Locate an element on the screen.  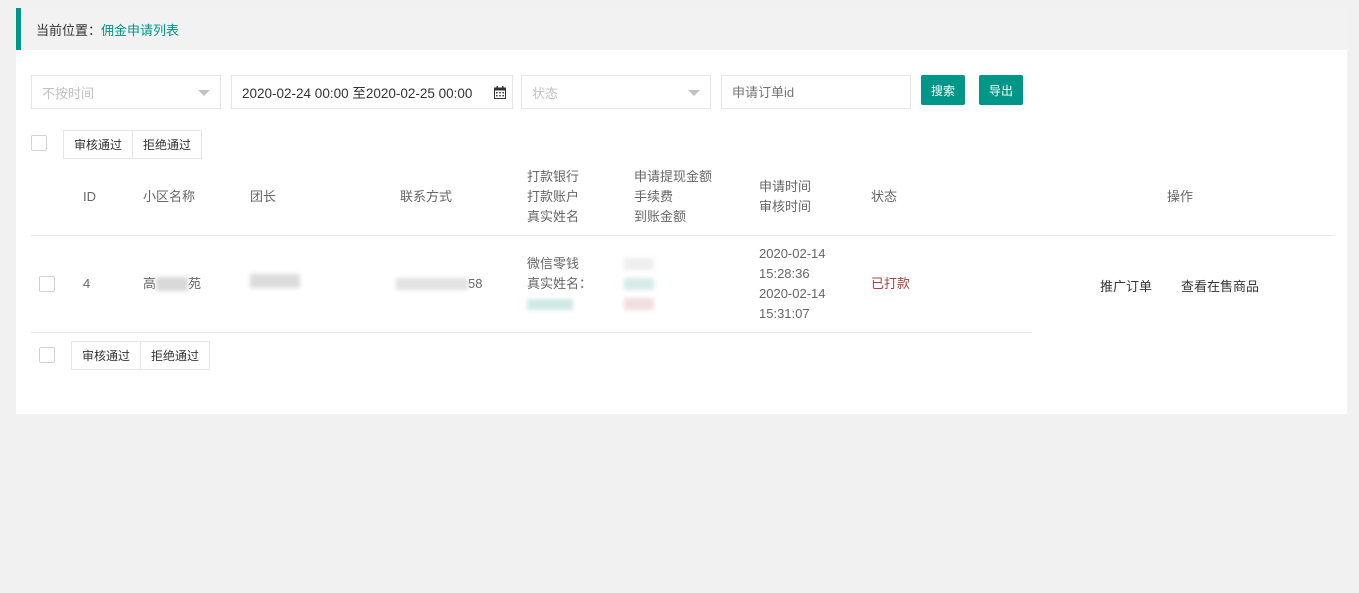
status-select: 状态 is located at coordinates (616, 92).